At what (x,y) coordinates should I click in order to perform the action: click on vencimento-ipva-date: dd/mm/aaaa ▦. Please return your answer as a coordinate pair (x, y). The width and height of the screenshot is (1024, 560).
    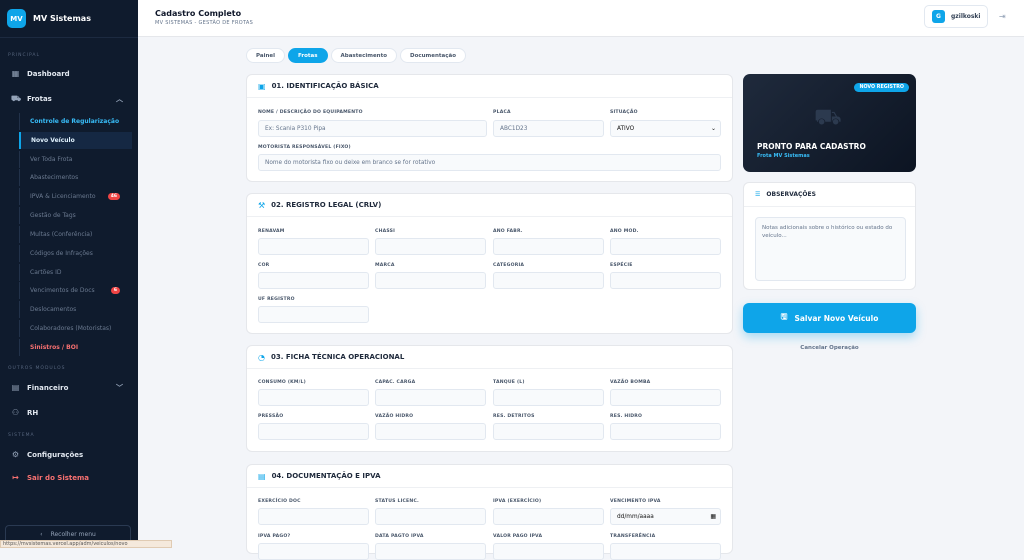
    Looking at the image, I should click on (665, 516).